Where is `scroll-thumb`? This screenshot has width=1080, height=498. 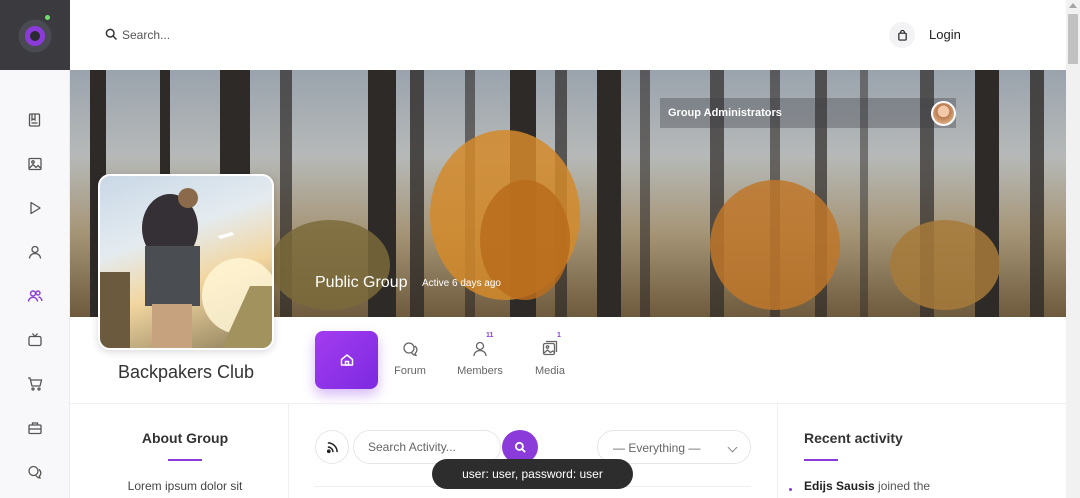
scroll-thumb is located at coordinates (1073, 39).